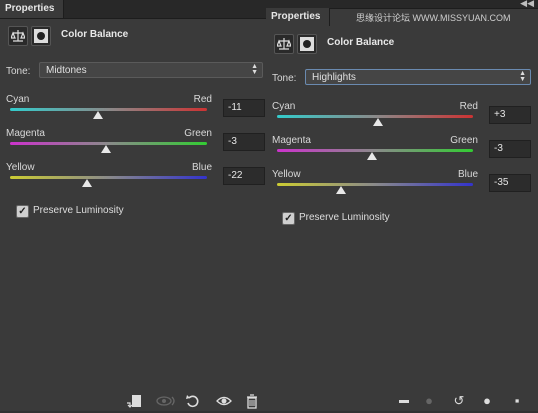  What do you see at coordinates (244, 108) in the screenshot?
I see `slider-value-field: -11` at bounding box center [244, 108].